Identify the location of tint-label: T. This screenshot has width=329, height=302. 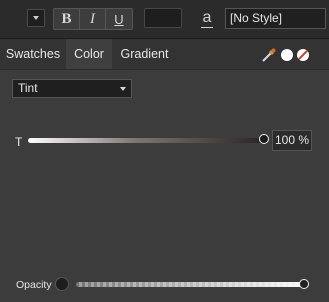
(19, 142).